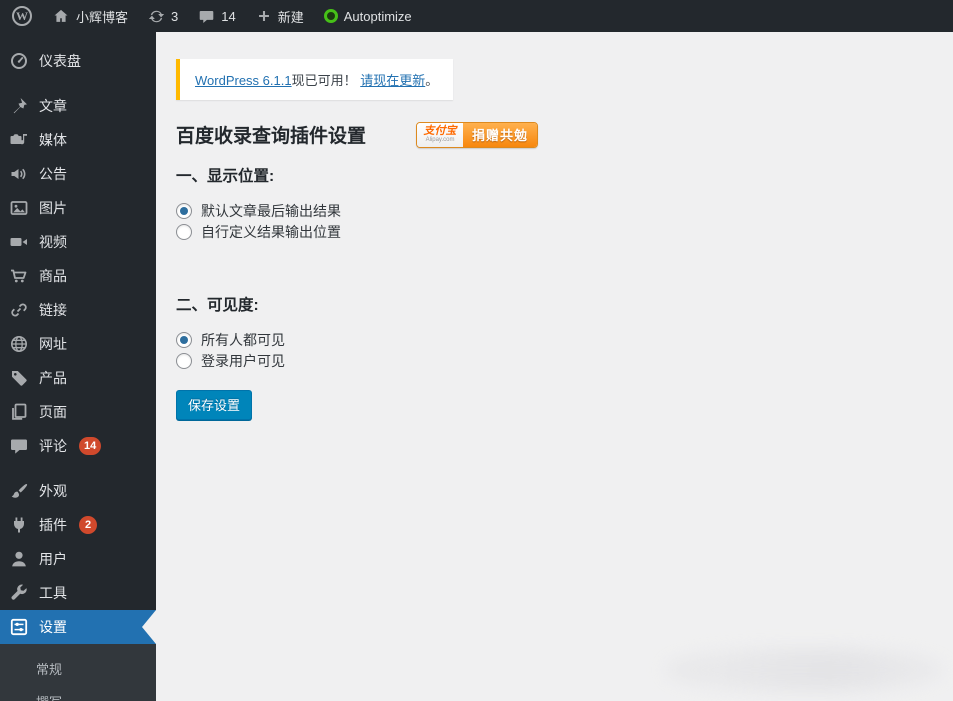 The height and width of the screenshot is (701, 953). Describe the element at coordinates (78, 593) in the screenshot. I see `sidebar-item-tools: 工具` at that location.